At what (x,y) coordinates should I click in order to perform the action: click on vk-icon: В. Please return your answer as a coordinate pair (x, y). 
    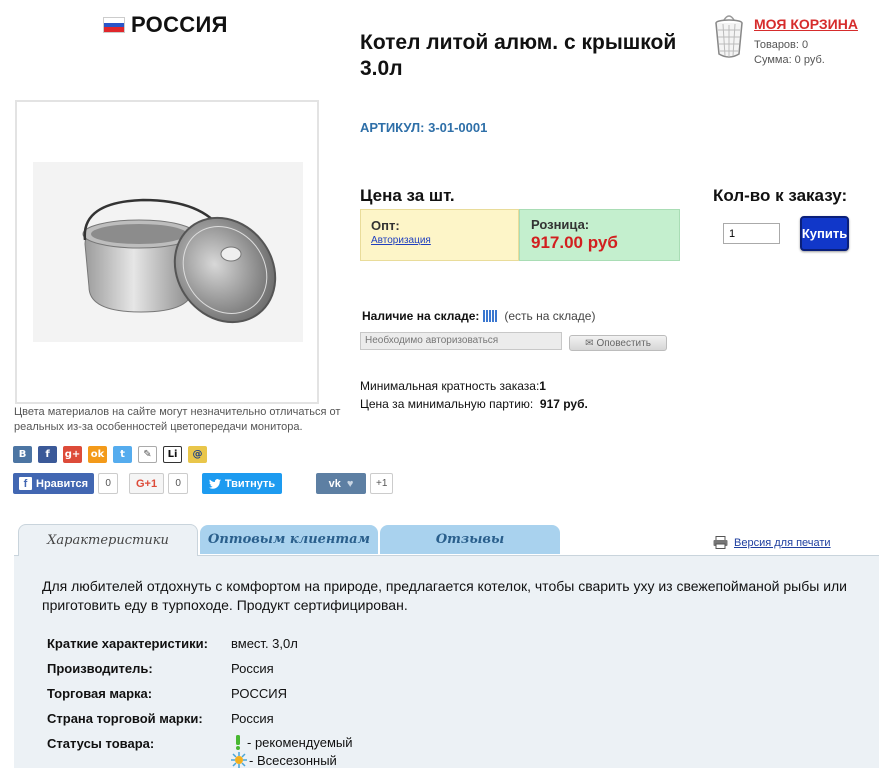
    Looking at the image, I should click on (22, 454).